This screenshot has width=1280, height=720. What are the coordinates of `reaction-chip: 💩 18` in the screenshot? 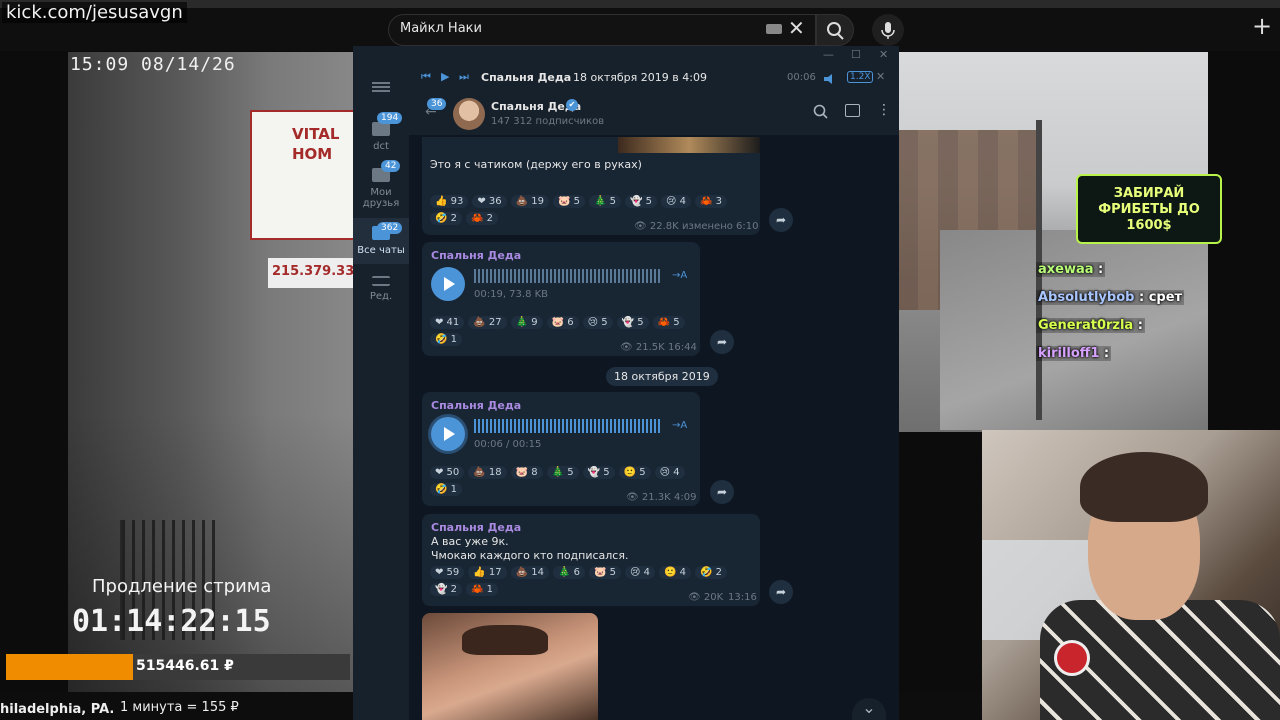 It's located at (487, 472).